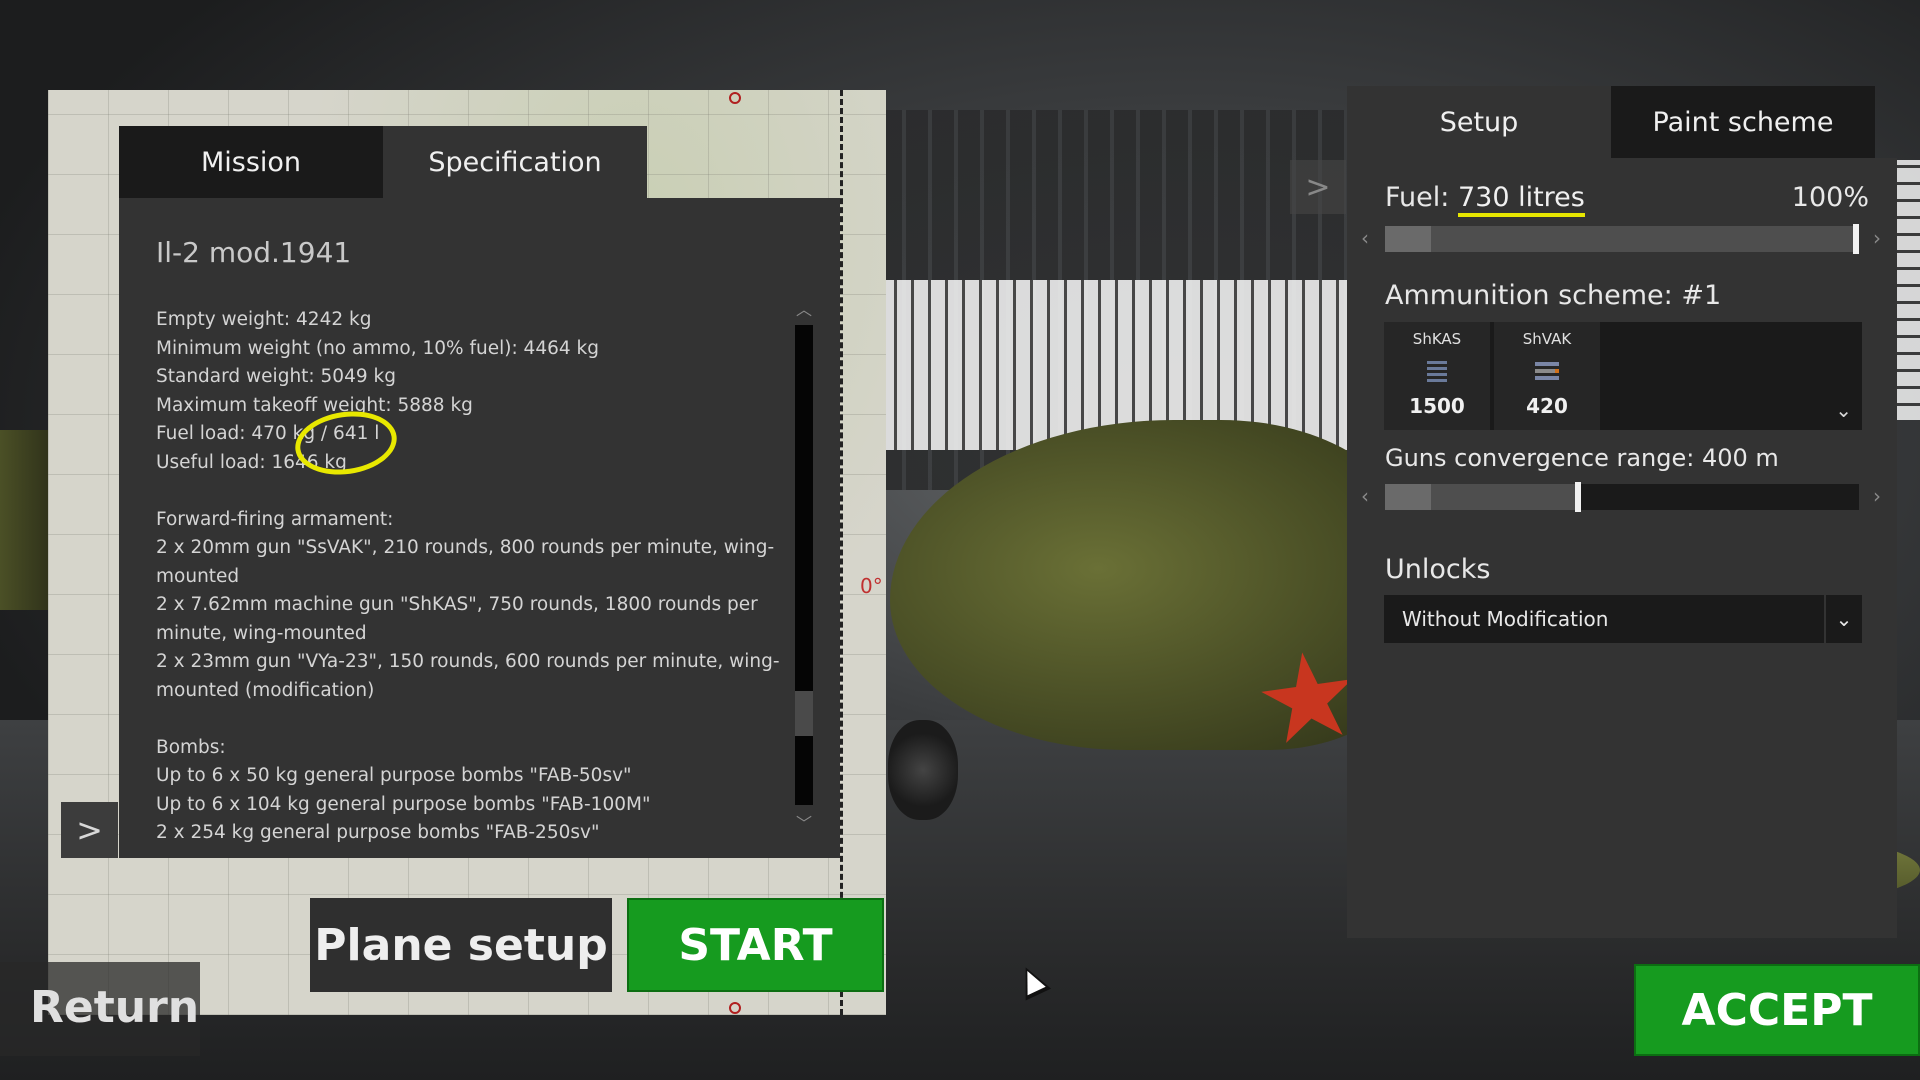 The width and height of the screenshot is (1920, 1080). I want to click on spec-tab-bar: Mission Specification, so click(383, 162).